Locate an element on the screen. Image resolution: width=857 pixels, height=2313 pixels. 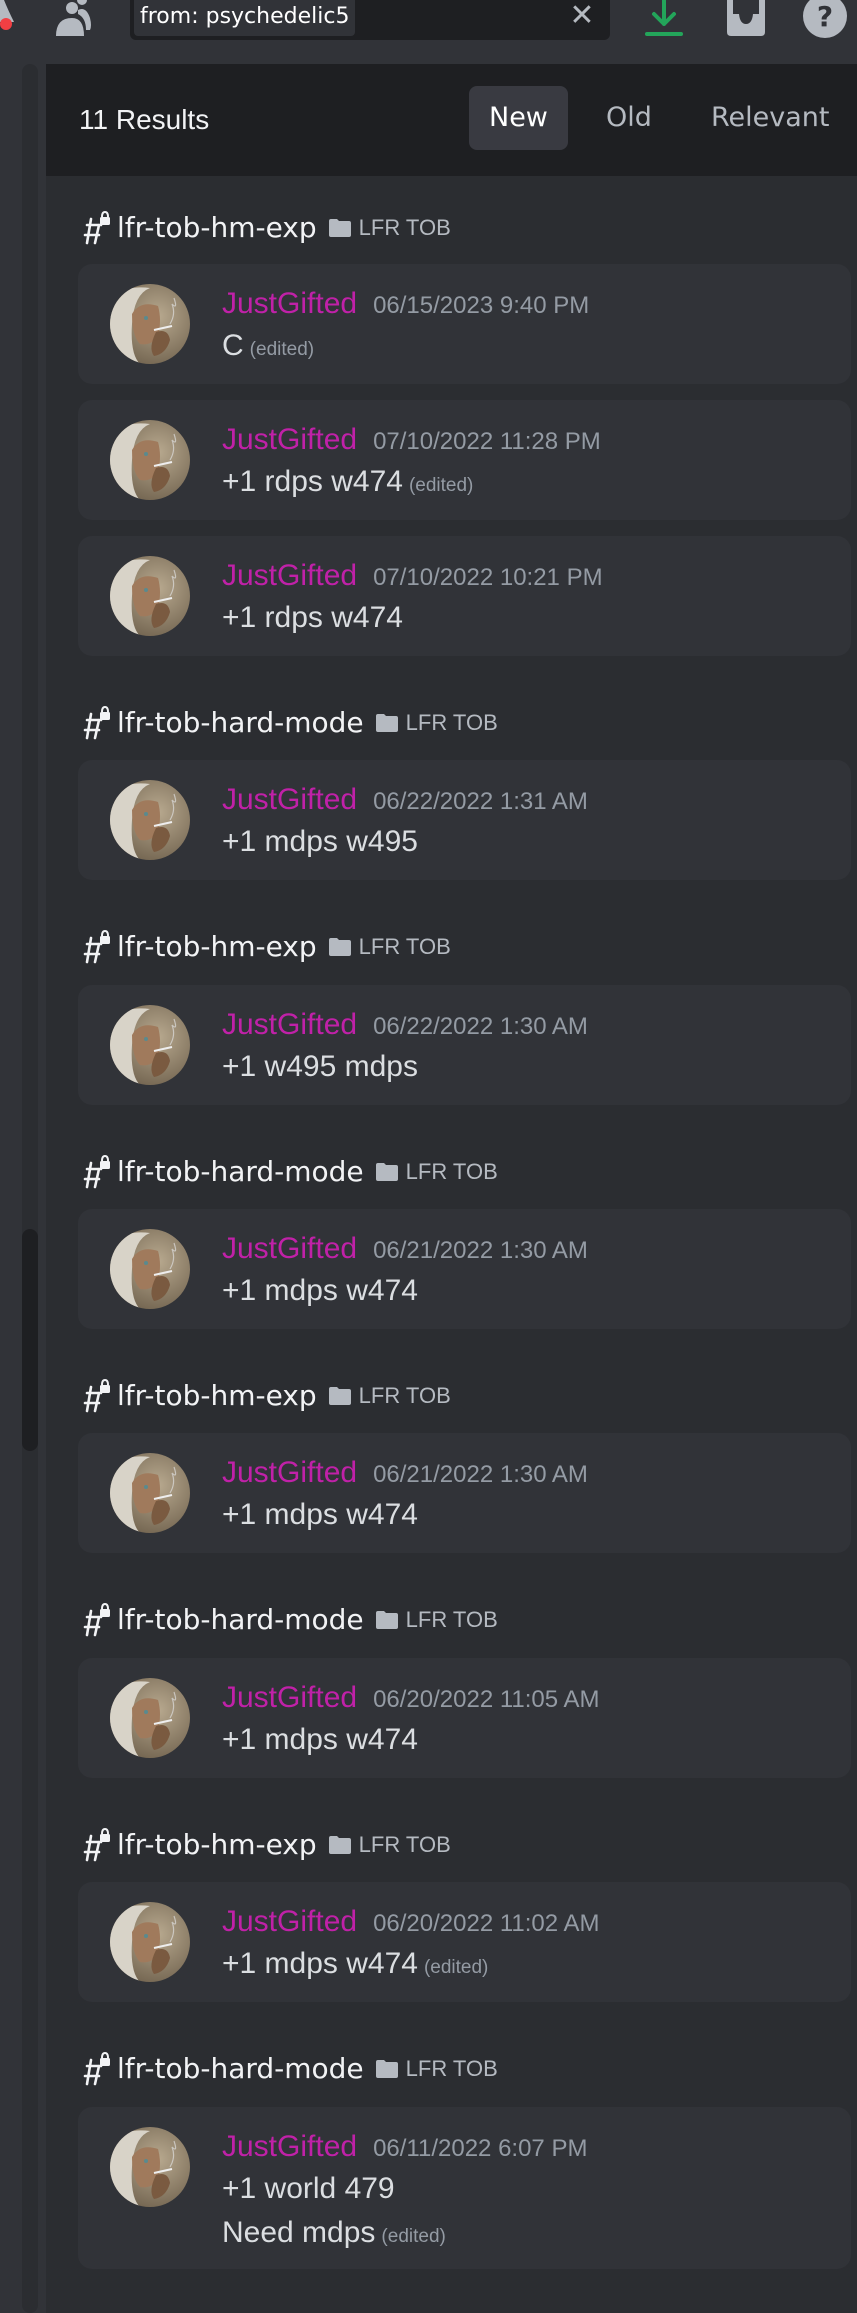
message-meta: JustGifted 06/22/2022 1:30 AM is located at coordinates (526, 1025).